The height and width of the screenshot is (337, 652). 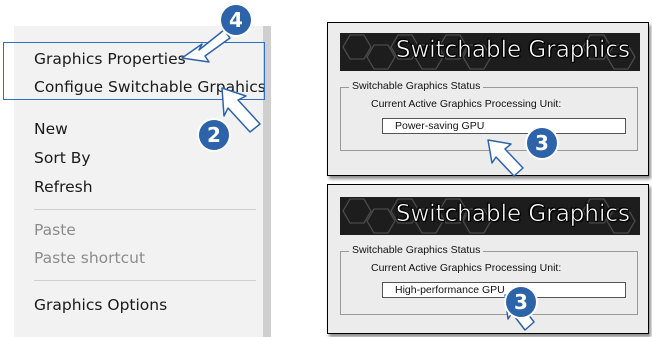 I want to click on step-badge-4: 4, so click(x=236, y=20).